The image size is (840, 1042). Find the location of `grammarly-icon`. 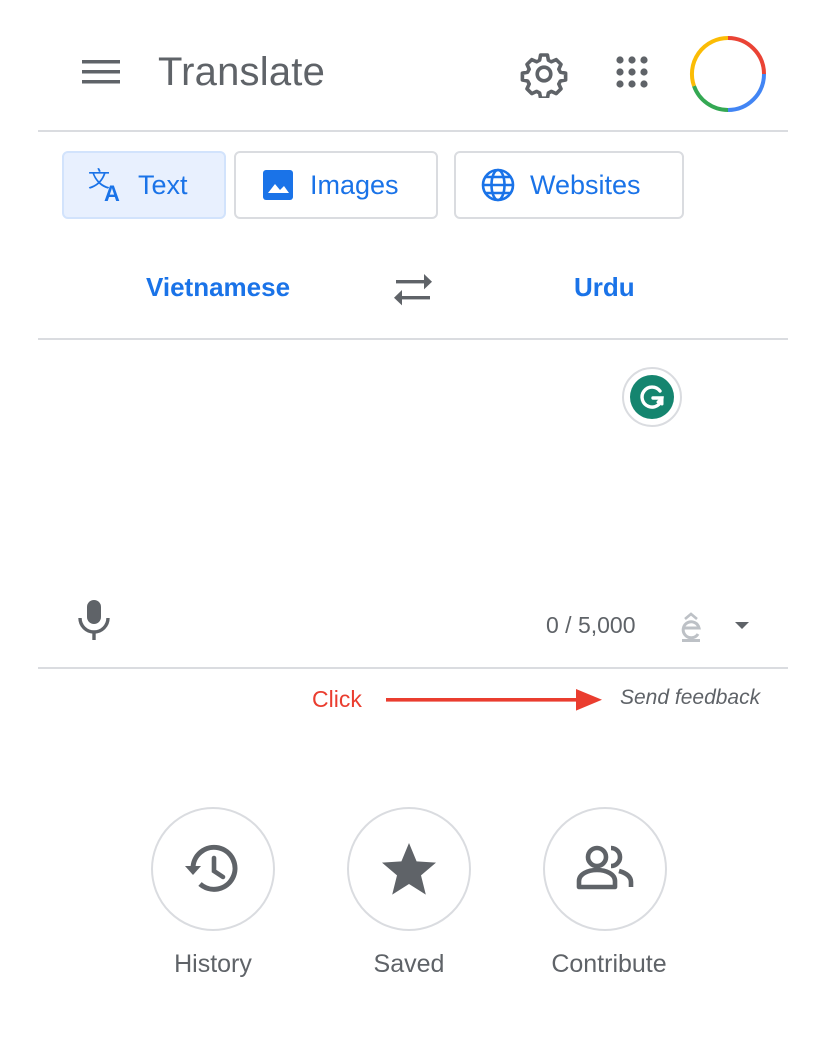

grammarly-icon is located at coordinates (652, 397).